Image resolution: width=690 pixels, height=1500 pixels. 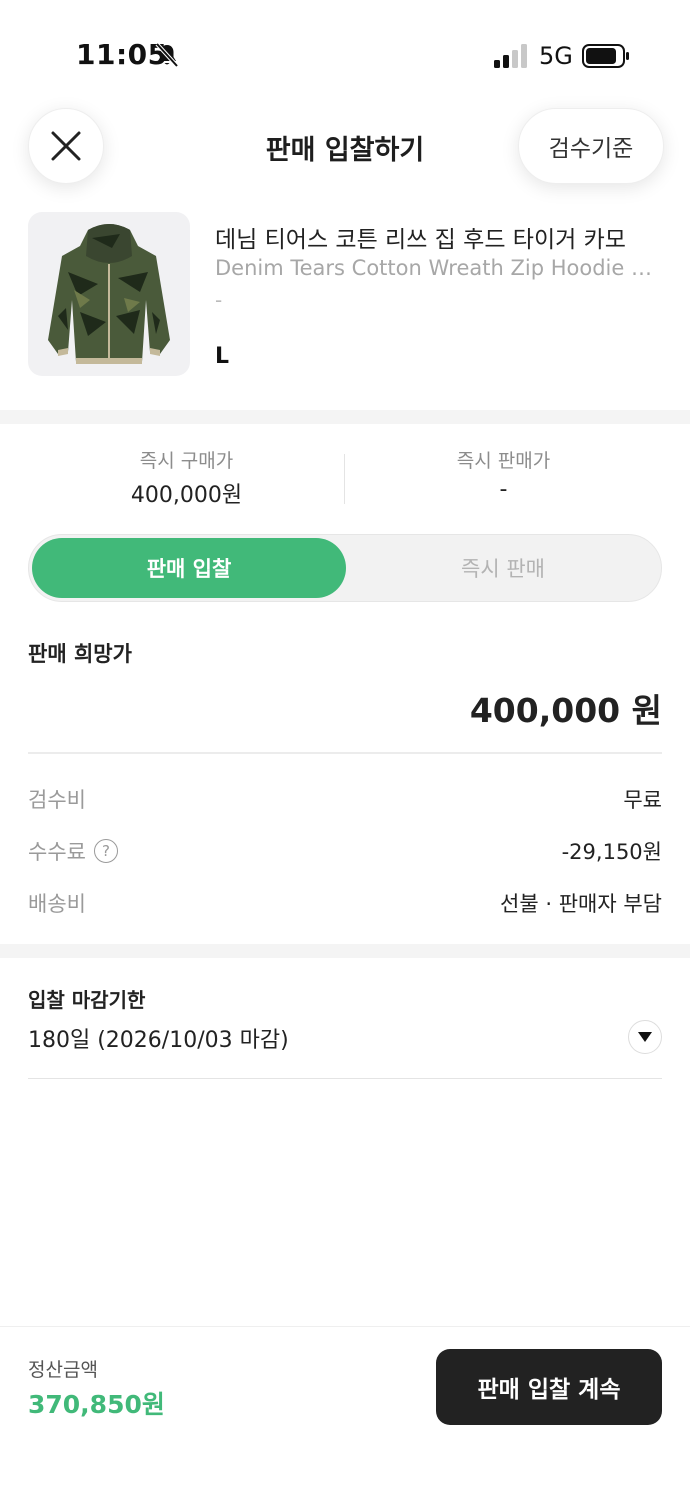 I want to click on bell-slash-icon, so click(x=167, y=55).